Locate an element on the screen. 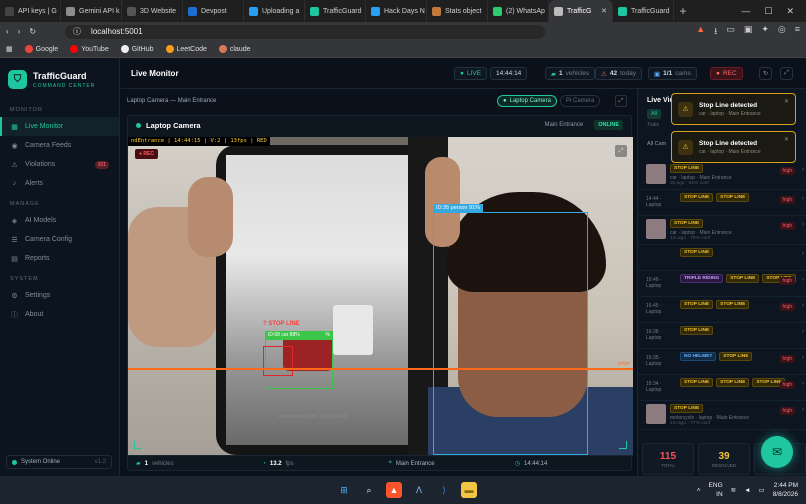 This screenshot has height=504, width=806. list-item: 16:45 · Laptop STOP LINE STOP LINE high › is located at coordinates (722, 310).